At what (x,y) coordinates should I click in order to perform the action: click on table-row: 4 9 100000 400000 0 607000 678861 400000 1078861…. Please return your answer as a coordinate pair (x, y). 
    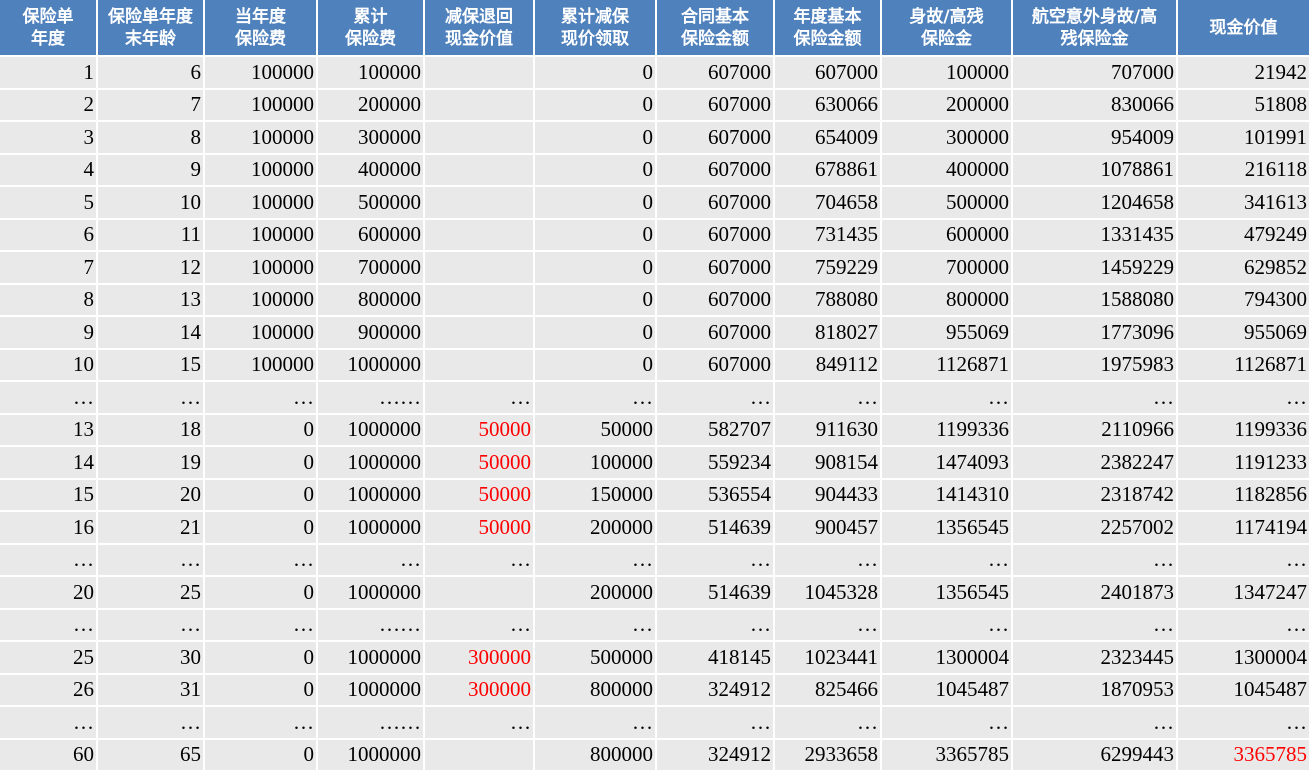
    Looking at the image, I should click on (655, 170).